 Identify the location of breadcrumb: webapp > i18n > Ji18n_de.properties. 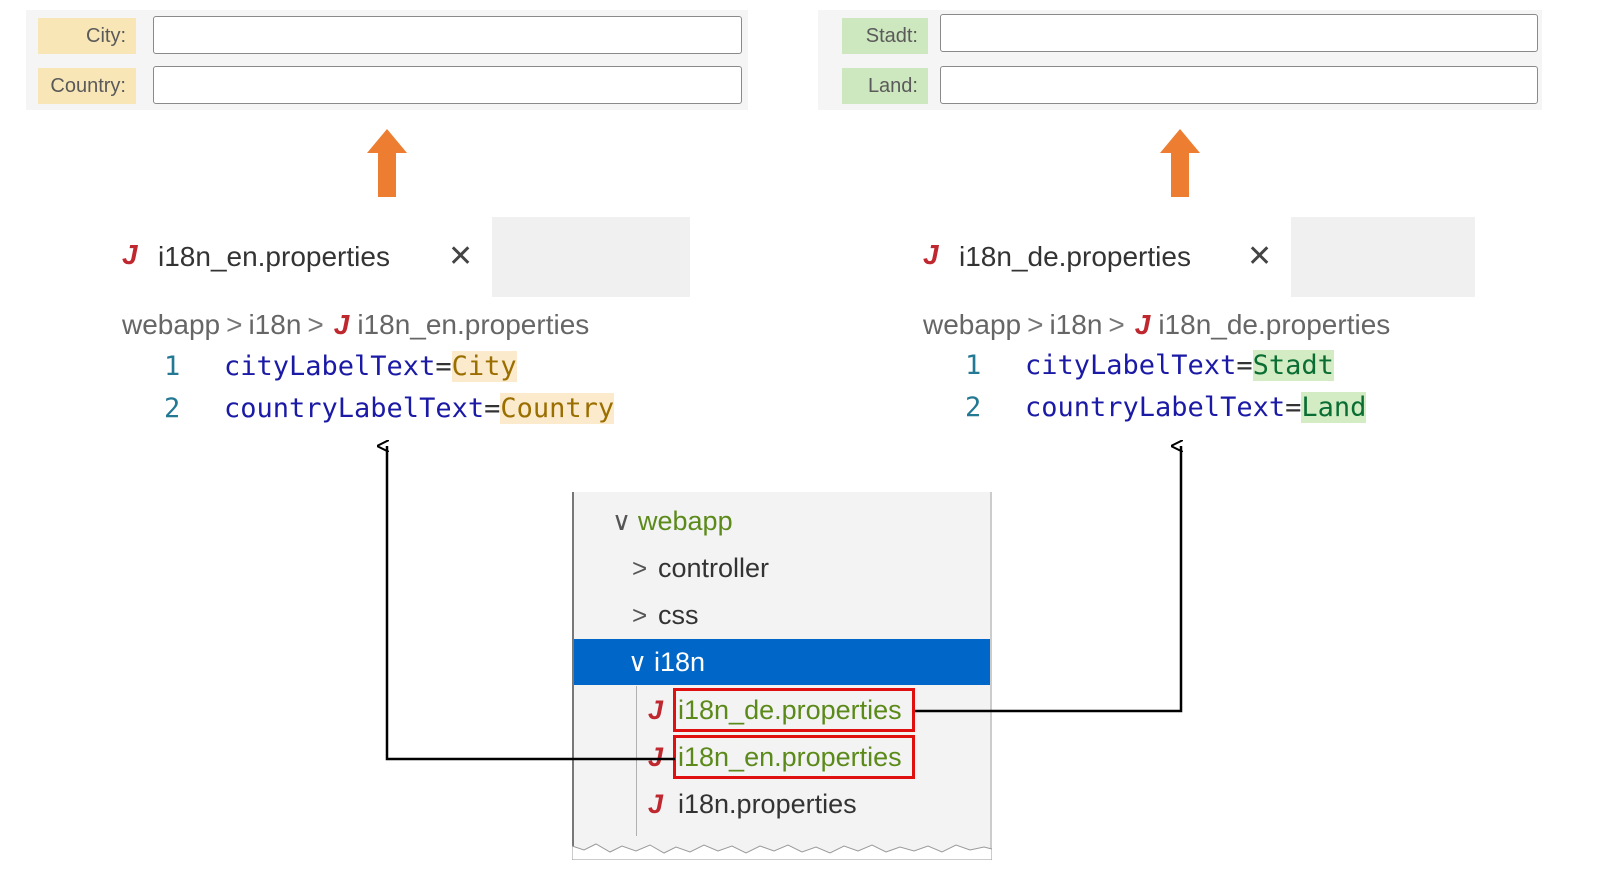
(1156, 325).